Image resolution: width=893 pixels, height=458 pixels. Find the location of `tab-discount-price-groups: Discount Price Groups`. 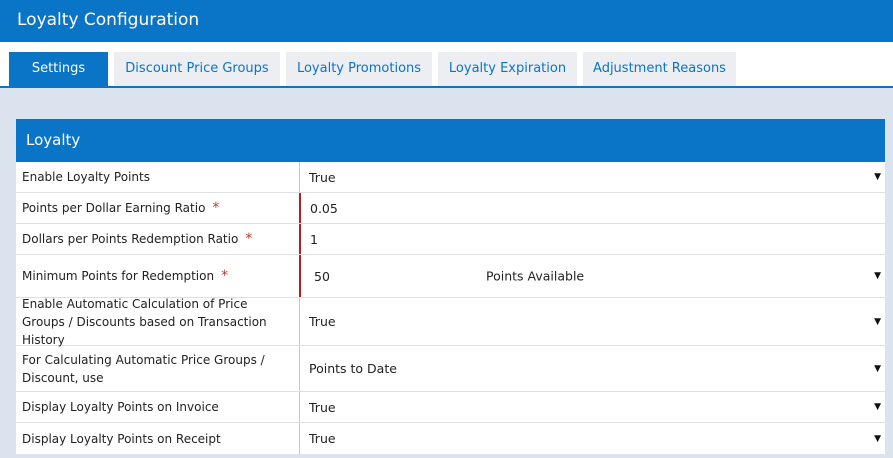

tab-discount-price-groups: Discount Price Groups is located at coordinates (197, 69).